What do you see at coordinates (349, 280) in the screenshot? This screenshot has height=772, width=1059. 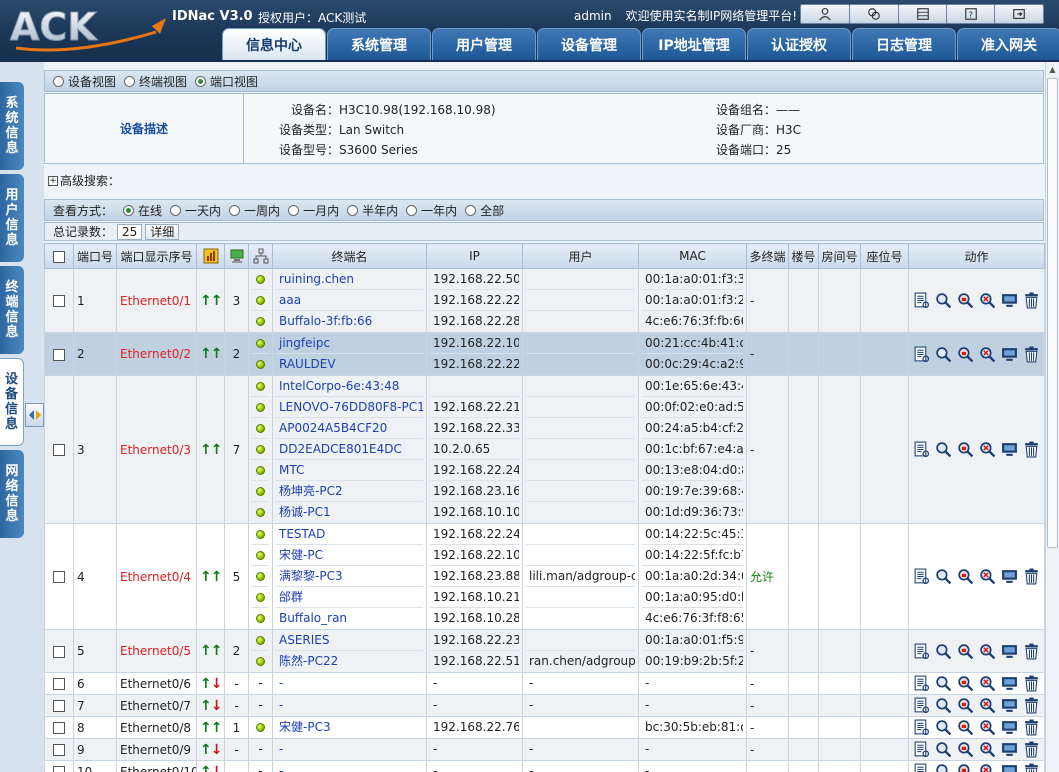 I see `terminal-name: ruining.chen` at bounding box center [349, 280].